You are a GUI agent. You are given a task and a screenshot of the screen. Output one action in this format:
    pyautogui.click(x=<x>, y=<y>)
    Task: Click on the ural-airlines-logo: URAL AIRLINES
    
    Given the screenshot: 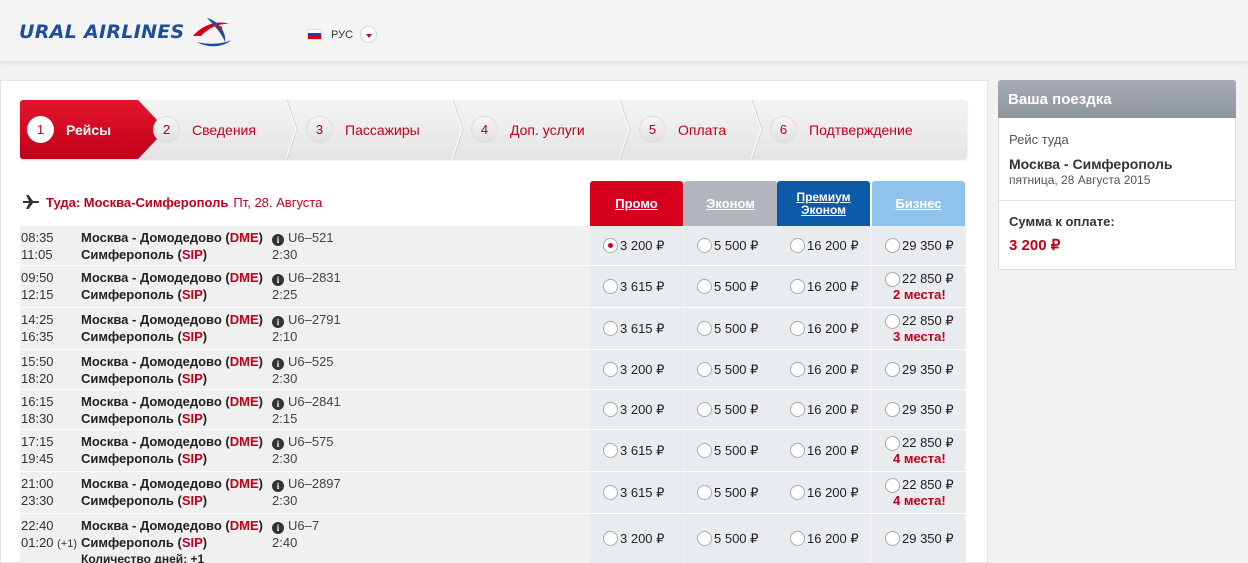 What is the action you would take?
    pyautogui.click(x=127, y=32)
    